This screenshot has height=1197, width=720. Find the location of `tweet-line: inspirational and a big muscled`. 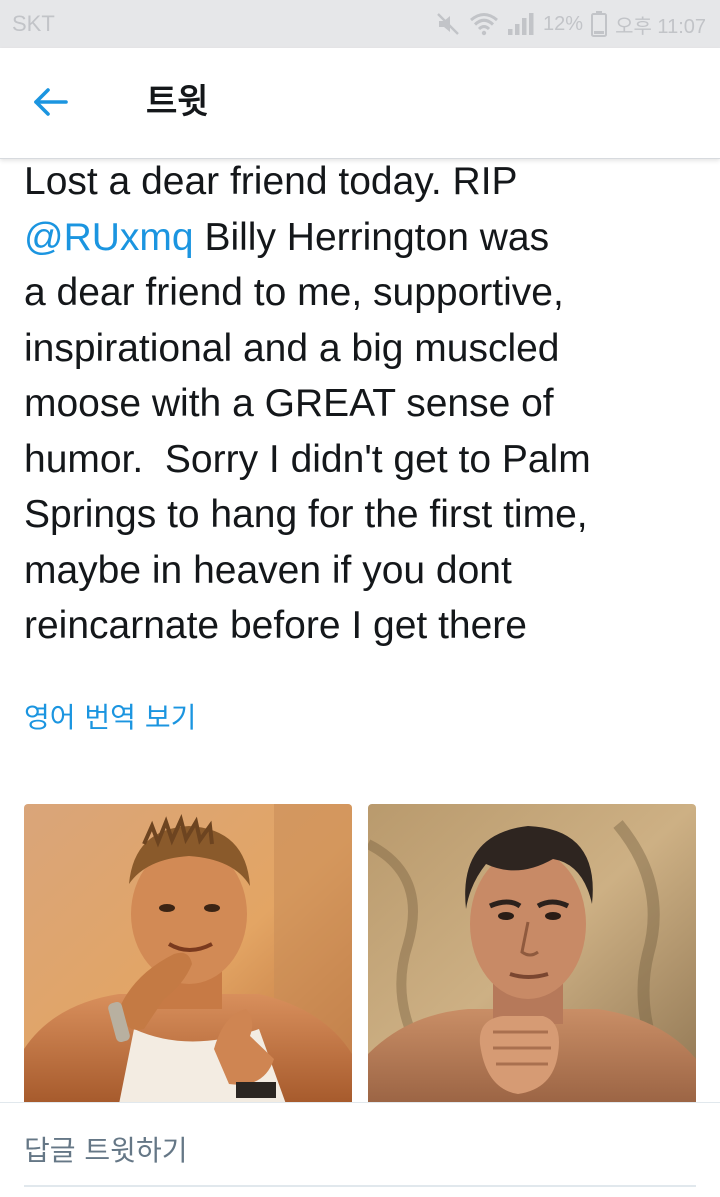

tweet-line: inspirational and a big muscled is located at coordinates (292, 348).